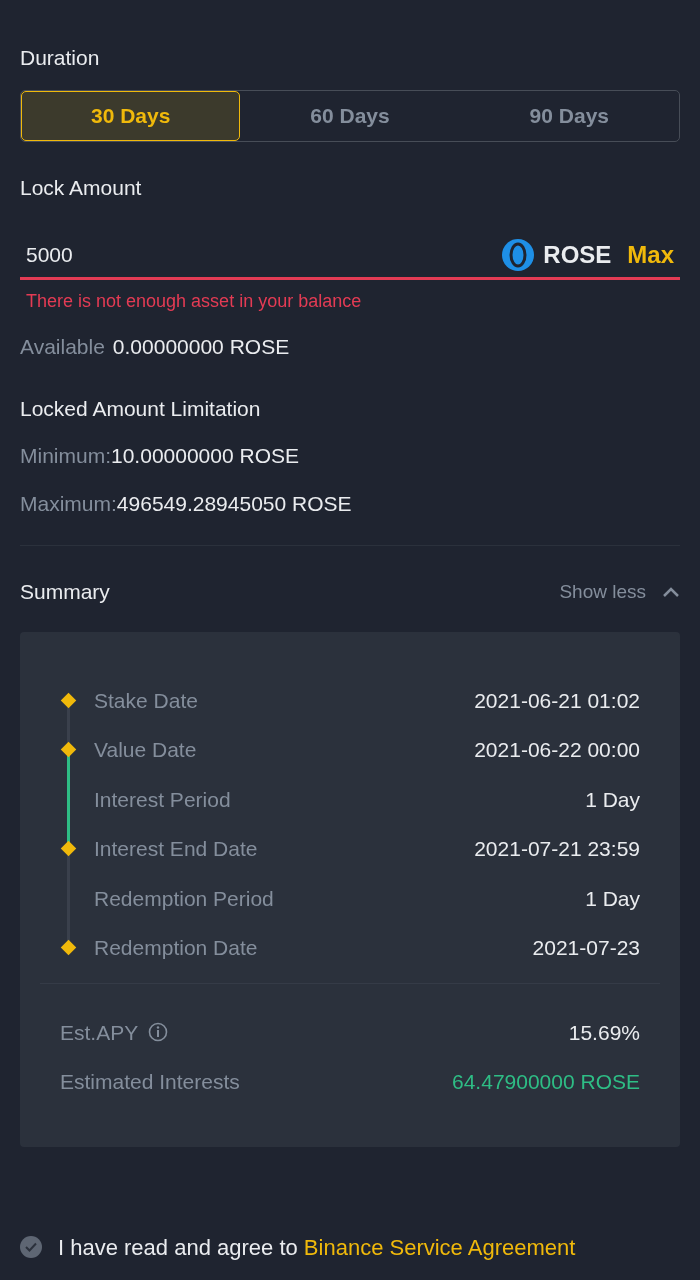 This screenshot has width=700, height=1280. What do you see at coordinates (150, 1082) in the screenshot?
I see `stat-label: Estimated Interests` at bounding box center [150, 1082].